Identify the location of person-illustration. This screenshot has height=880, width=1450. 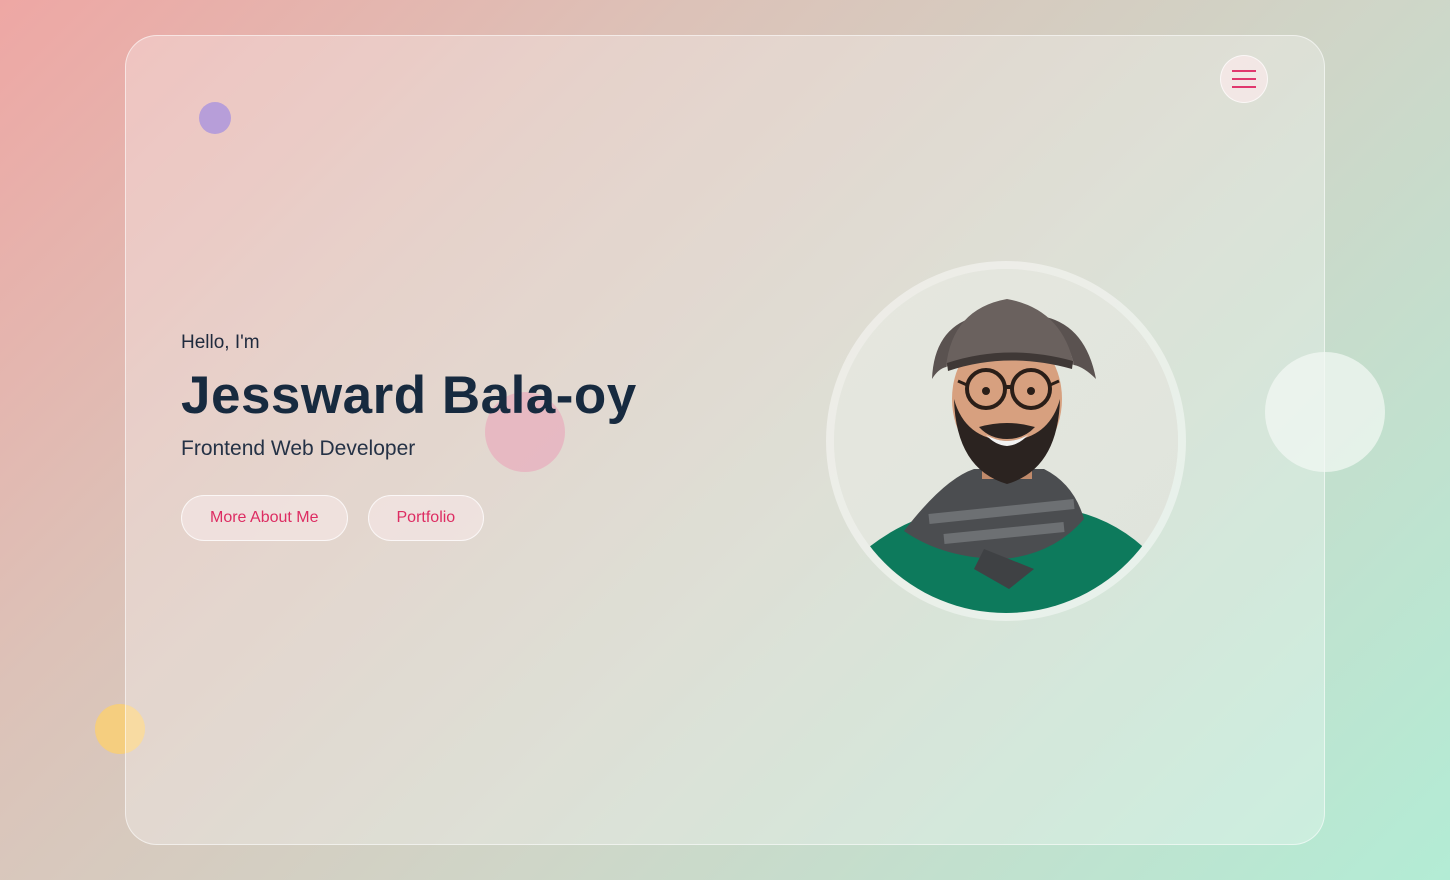
(1006, 441).